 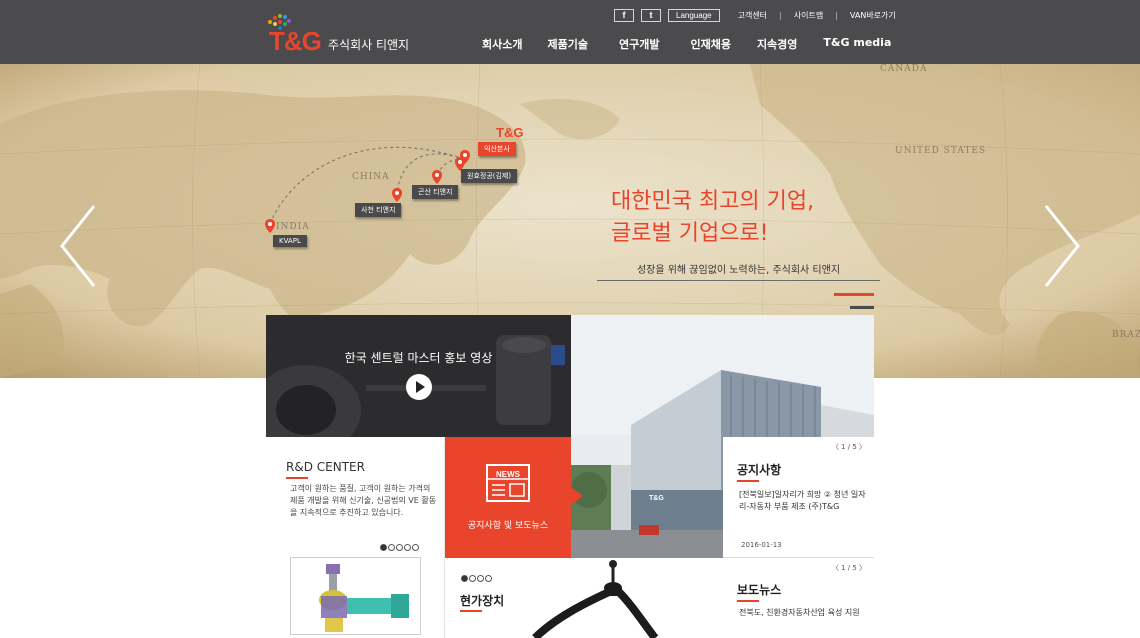 I want to click on nav-item-products: 제품기술, so click(x=567, y=44).